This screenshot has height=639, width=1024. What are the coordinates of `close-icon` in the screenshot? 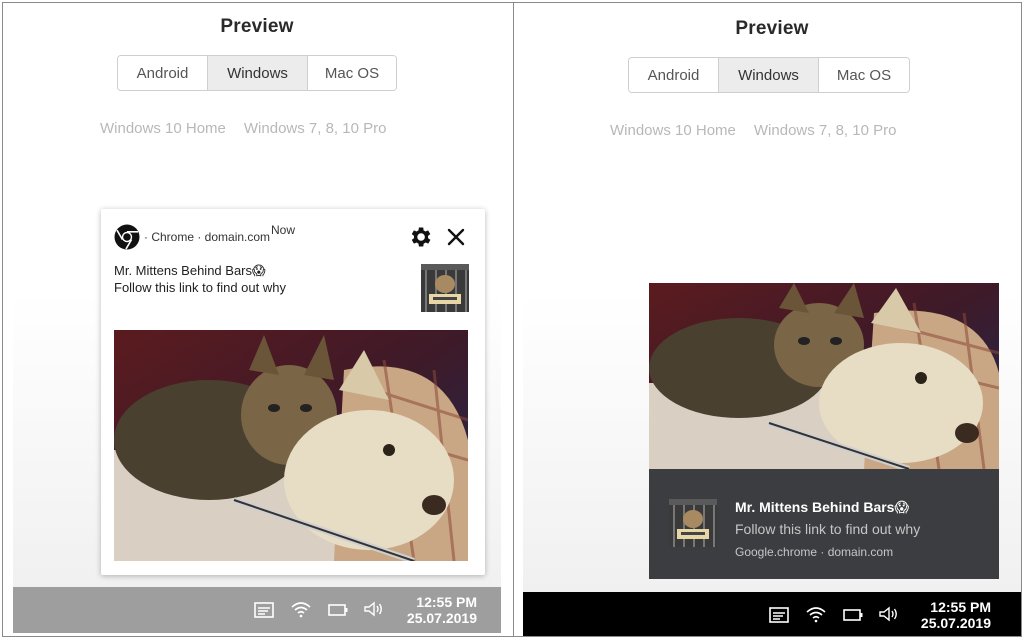 It's located at (456, 237).